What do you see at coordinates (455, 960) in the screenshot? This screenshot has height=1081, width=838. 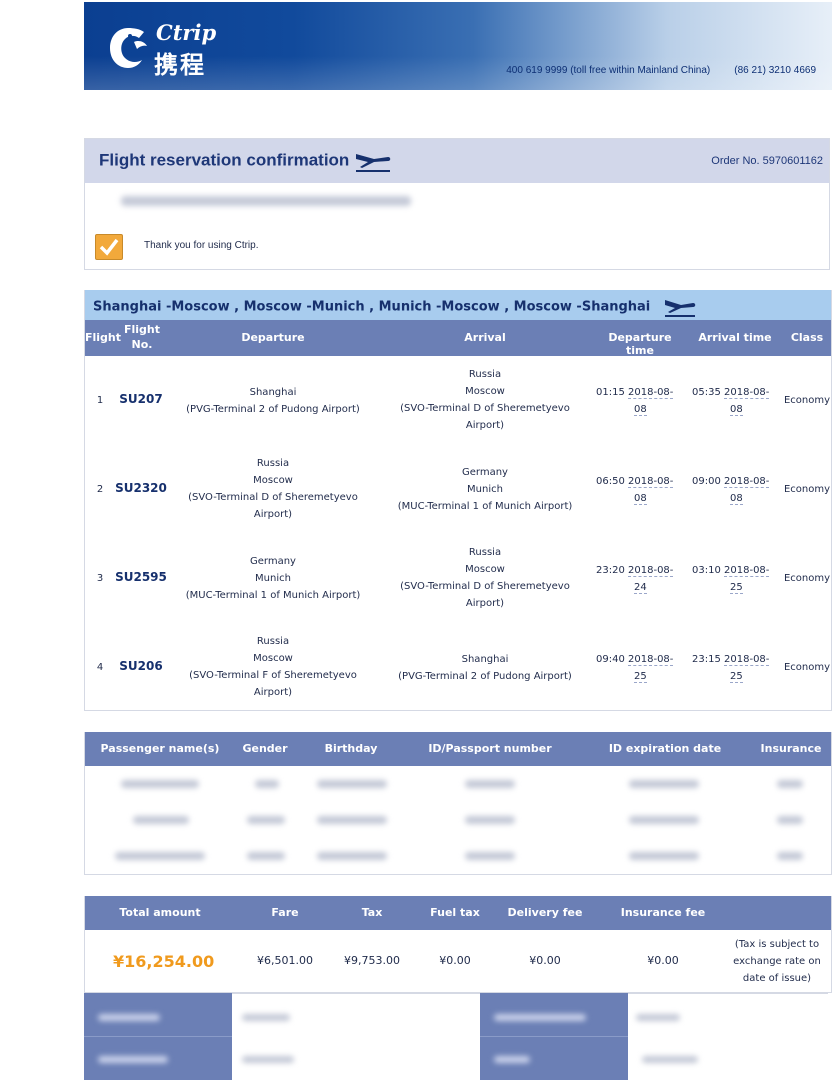 I see `fuel-tax-value: ¥0.00` at bounding box center [455, 960].